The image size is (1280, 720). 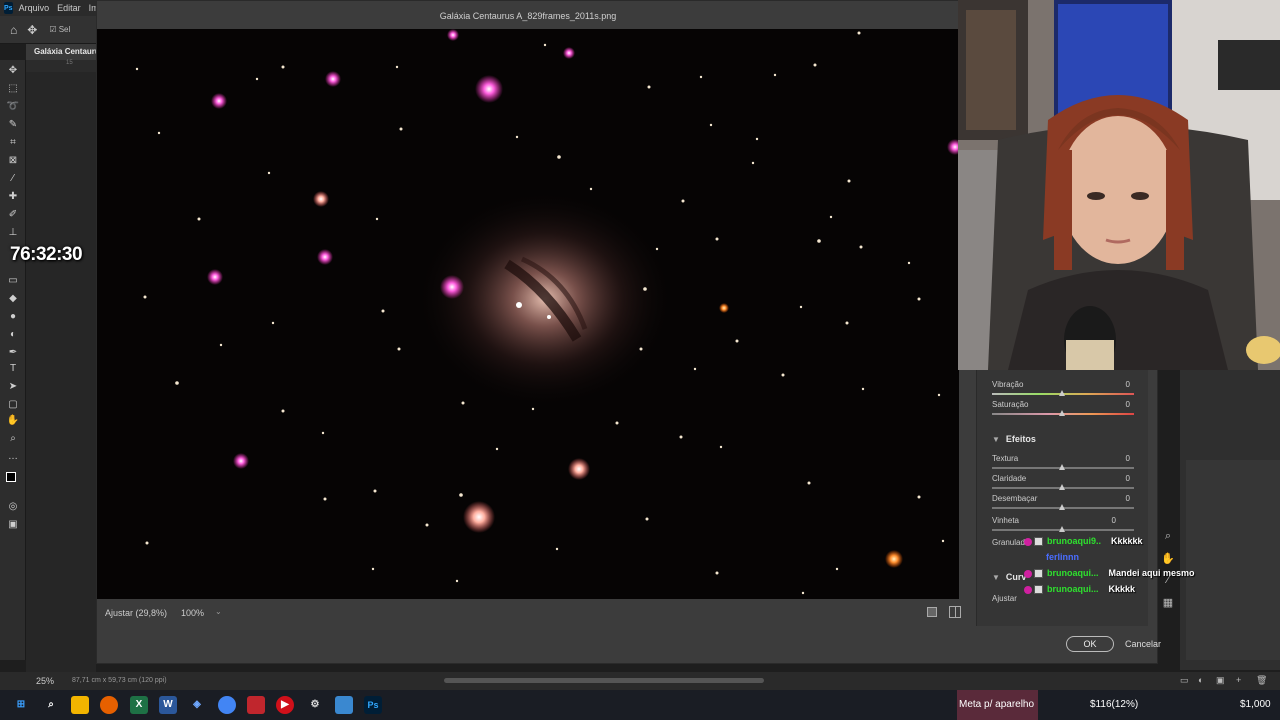 What do you see at coordinates (13, 107) in the screenshot?
I see `lasso-icon: ➰` at bounding box center [13, 107].